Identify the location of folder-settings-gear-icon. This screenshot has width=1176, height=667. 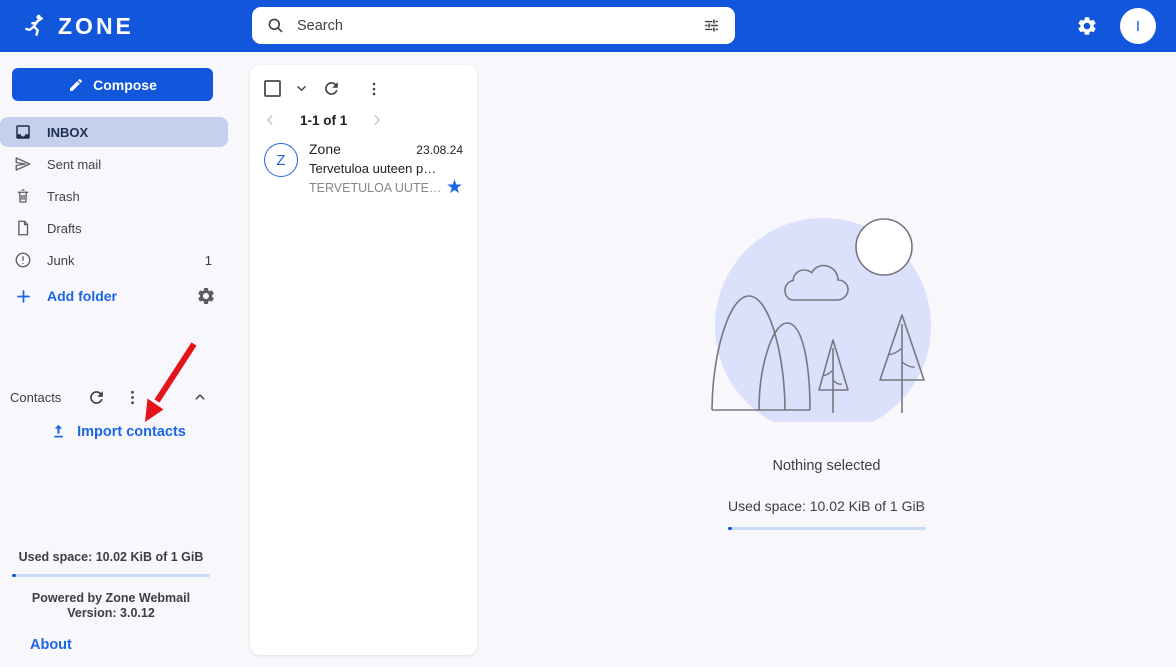
(206, 296).